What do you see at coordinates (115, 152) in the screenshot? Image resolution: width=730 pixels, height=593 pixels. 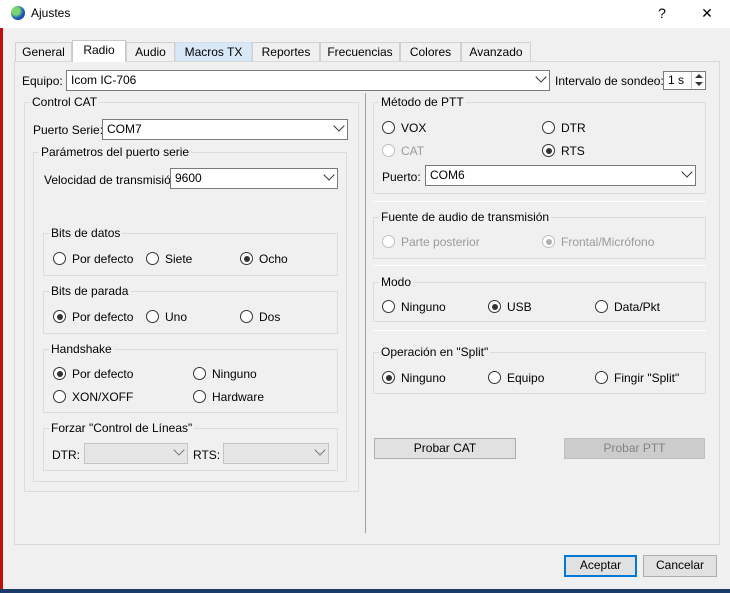 I see `serial-params-title: Parámetros del puerto serie` at bounding box center [115, 152].